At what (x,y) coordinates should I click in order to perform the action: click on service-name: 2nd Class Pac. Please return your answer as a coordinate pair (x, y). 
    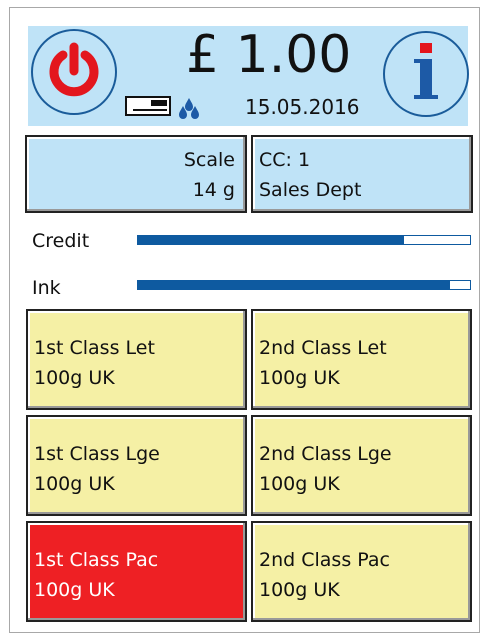
    Looking at the image, I should click on (324, 560).